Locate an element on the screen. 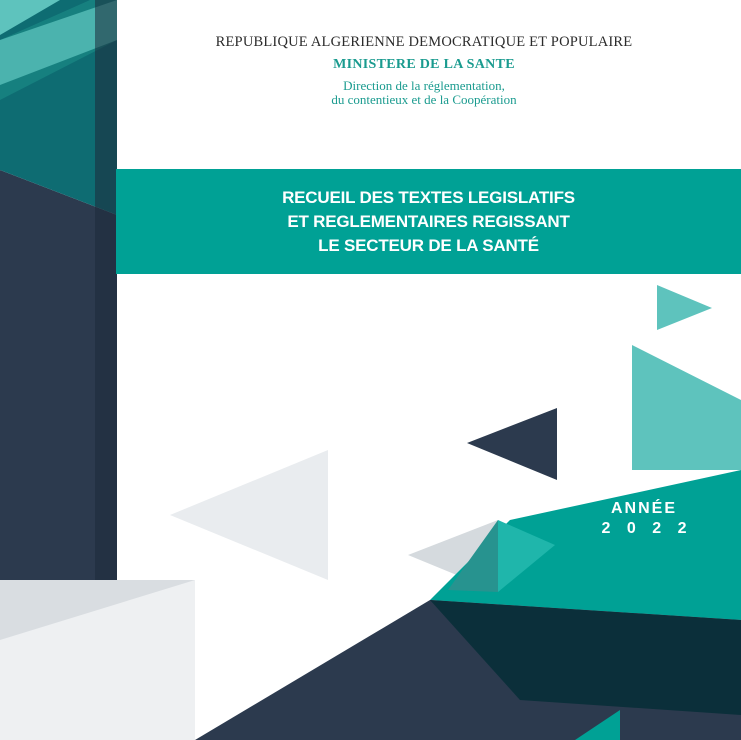  ministry-name: MINISTERE DE LA SANTE is located at coordinates (424, 64).